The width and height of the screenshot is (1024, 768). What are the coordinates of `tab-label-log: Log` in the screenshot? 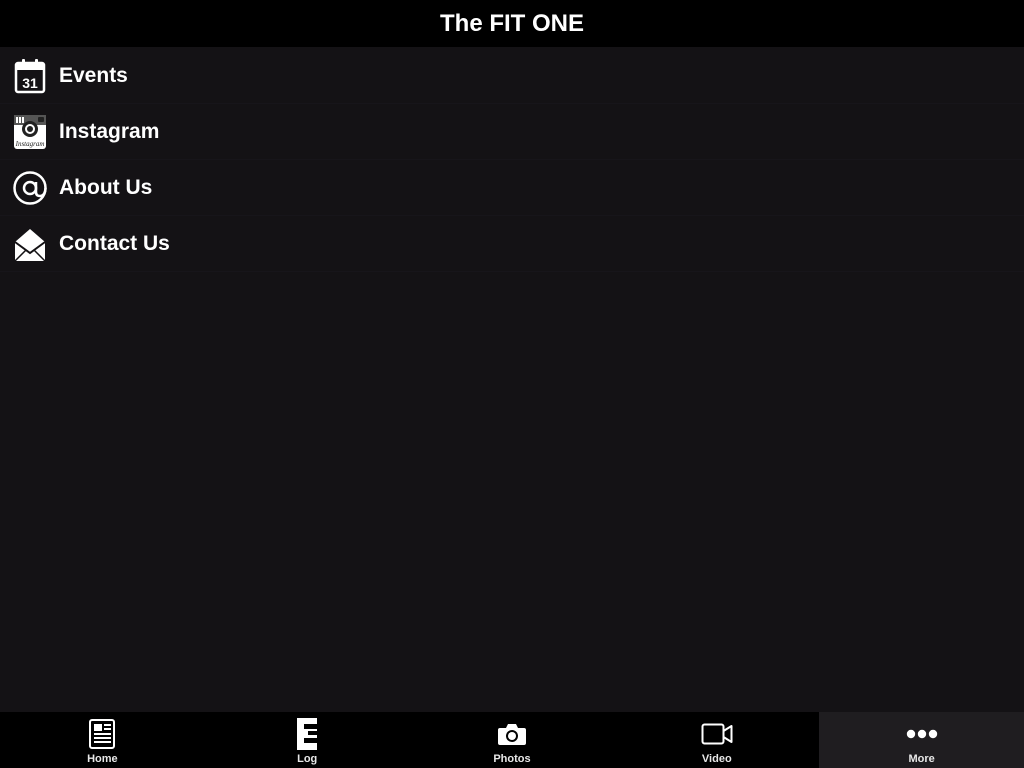 It's located at (307, 759).